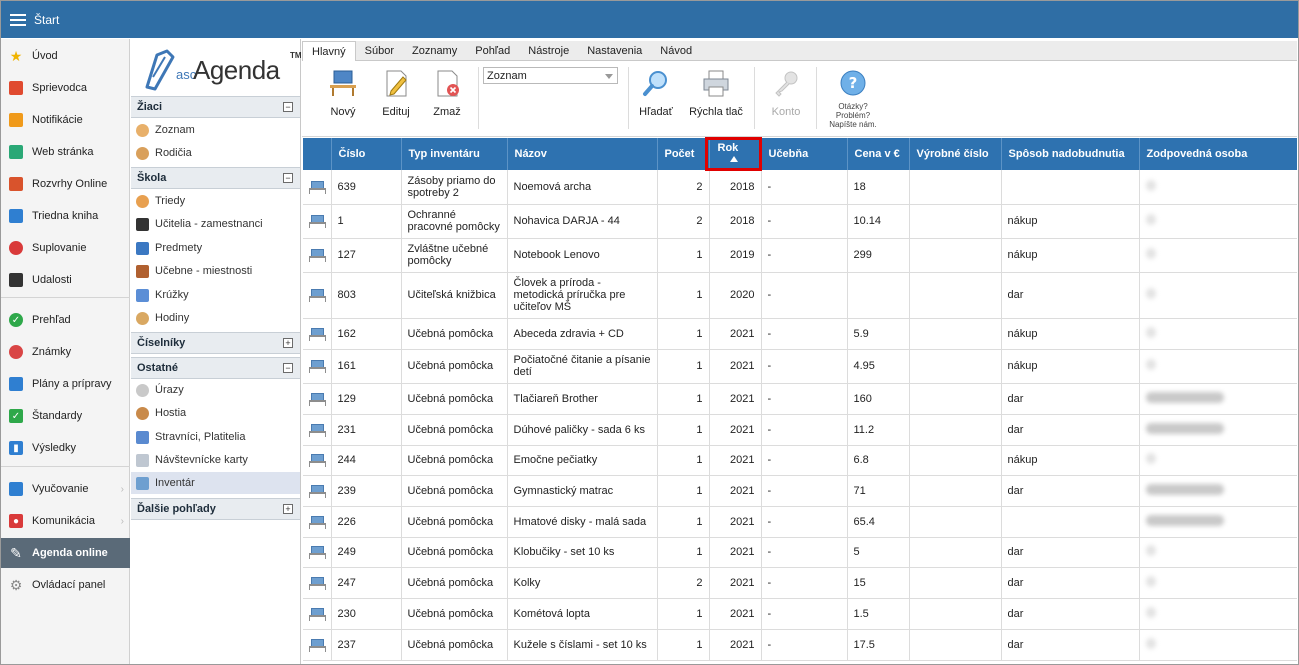 The height and width of the screenshot is (665, 1299). I want to click on header-cislo: Číslo, so click(366, 154).